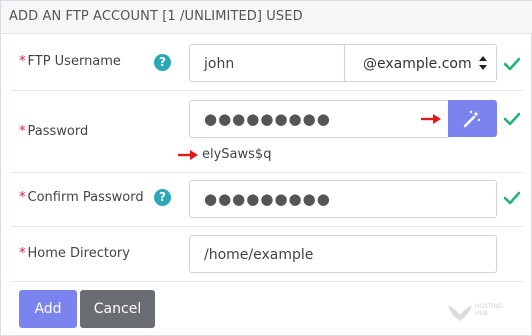  I want to click on cancel-button: Cancel, so click(117, 309).